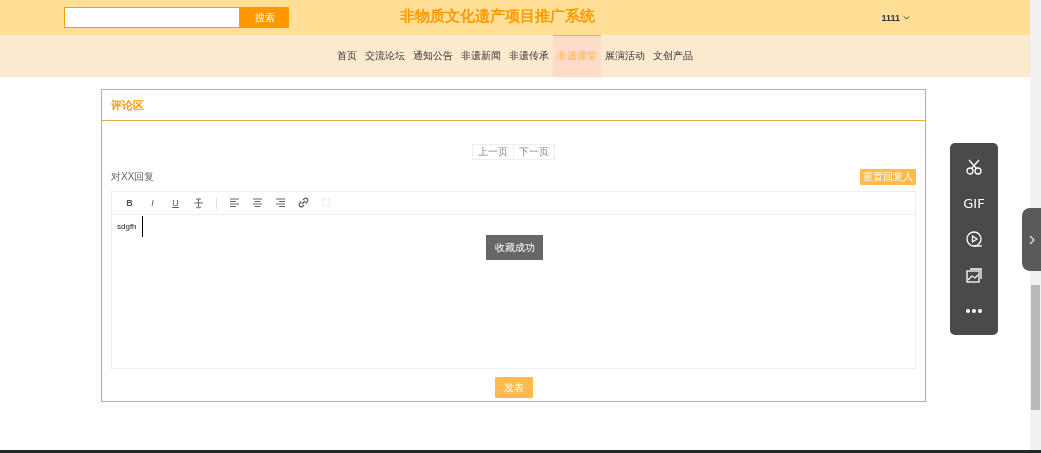 The image size is (1041, 453). What do you see at coordinates (152, 203) in the screenshot?
I see `italic-button: I` at bounding box center [152, 203].